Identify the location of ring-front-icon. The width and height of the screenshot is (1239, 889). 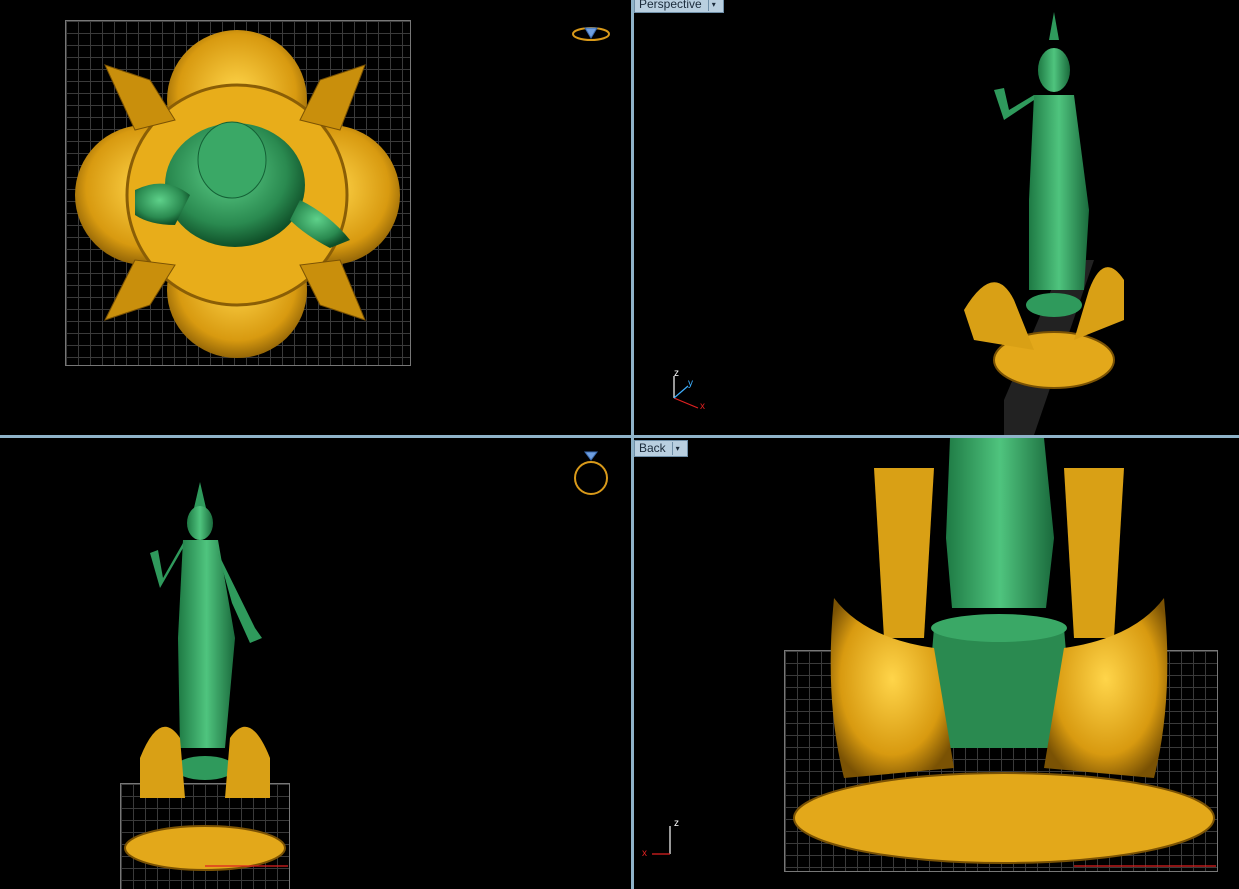
(591, 474).